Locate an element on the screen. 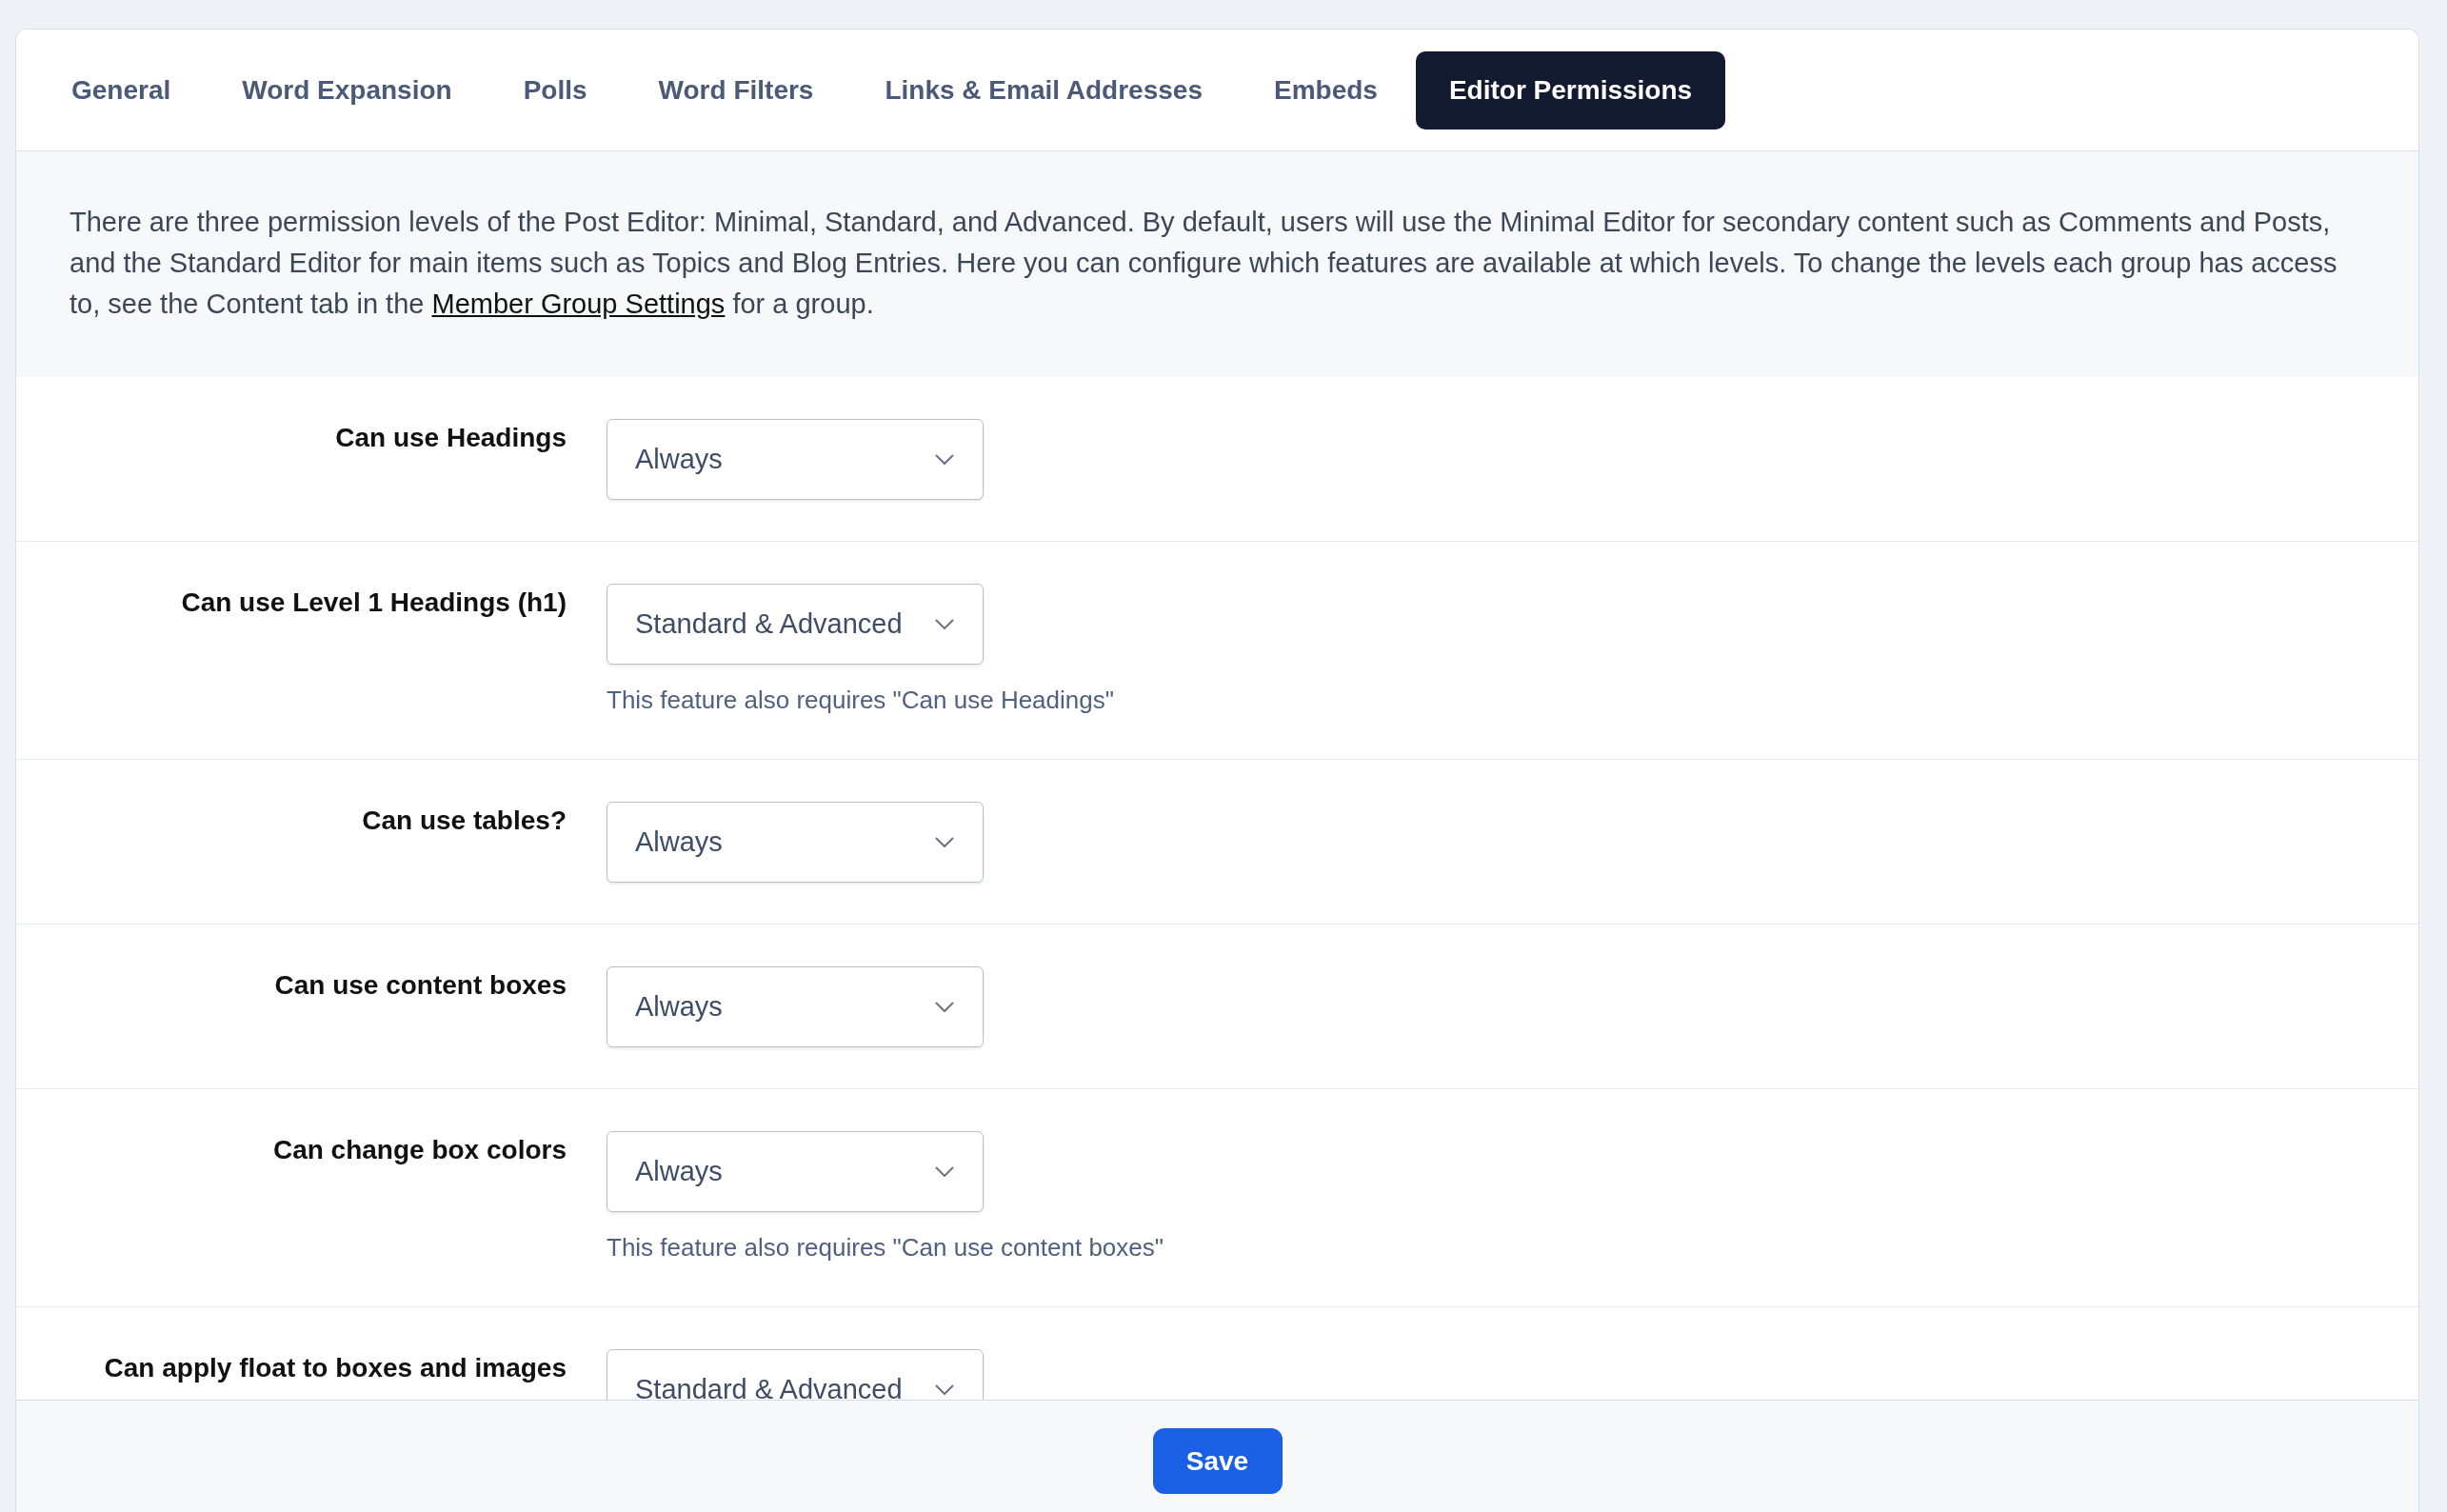 The image size is (2447, 1512). hint-text: This feature also requires "Can use Headings" is located at coordinates (860, 700).